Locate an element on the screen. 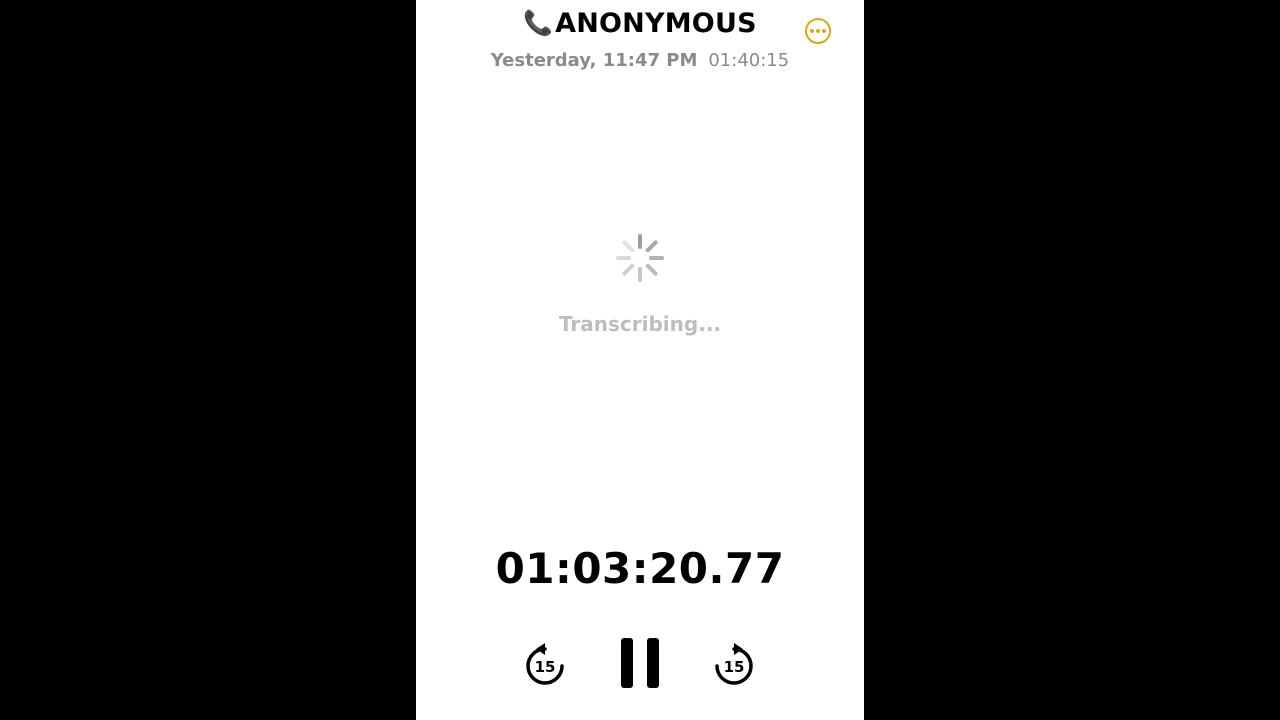 The height and width of the screenshot is (720, 1280). title-row: 📞 ANONYMOUS is located at coordinates (640, 23).